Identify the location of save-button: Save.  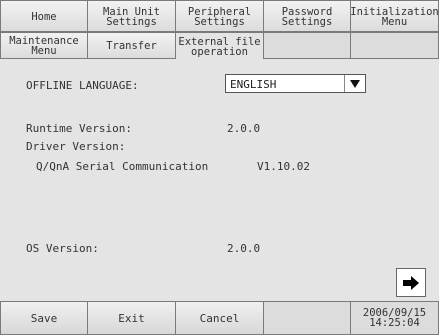
(44, 318).